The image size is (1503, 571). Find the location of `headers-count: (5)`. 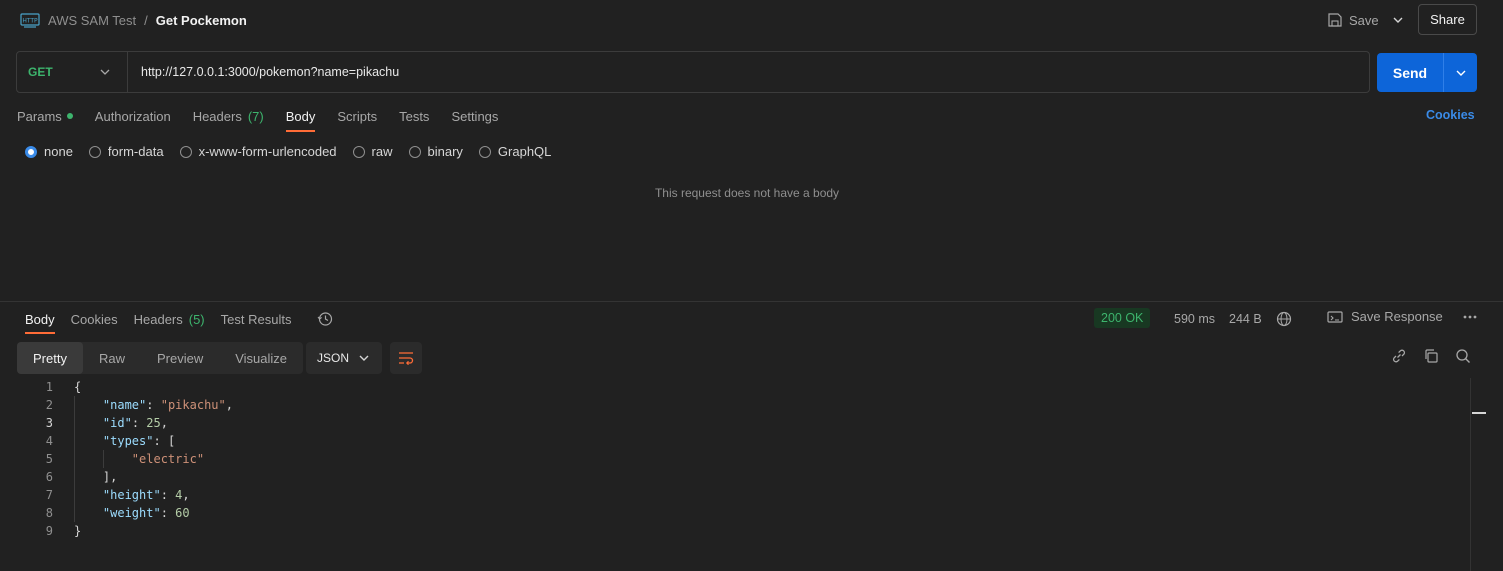

headers-count: (5) is located at coordinates (196, 319).